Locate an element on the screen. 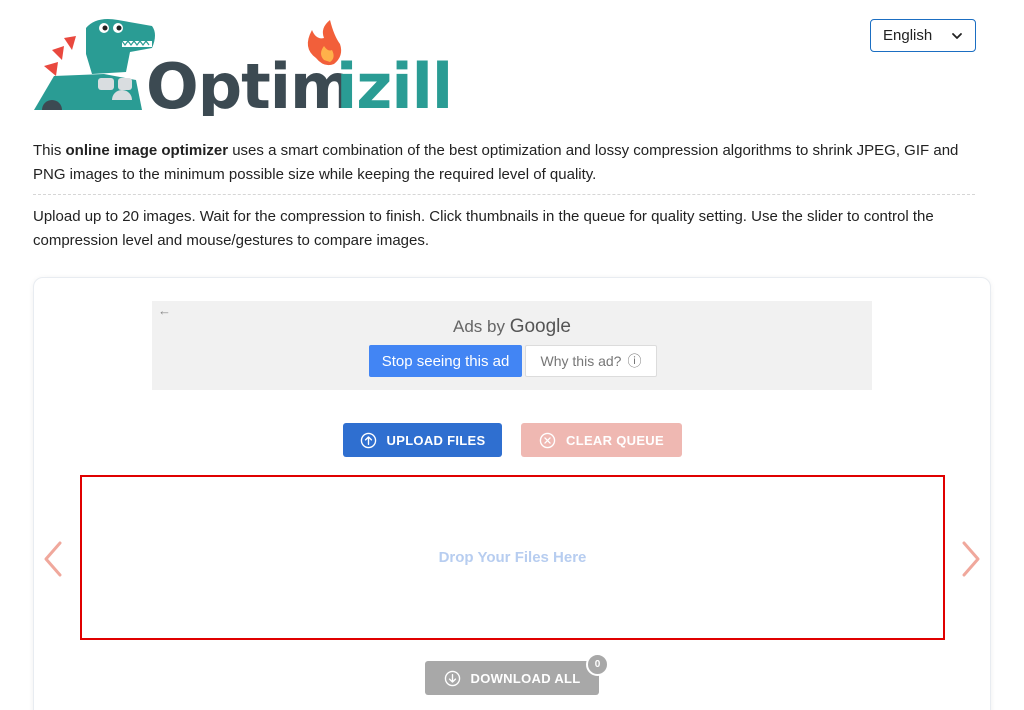 This screenshot has height=710, width=1024. upload-files-button: UPLOAD FILES is located at coordinates (422, 440).